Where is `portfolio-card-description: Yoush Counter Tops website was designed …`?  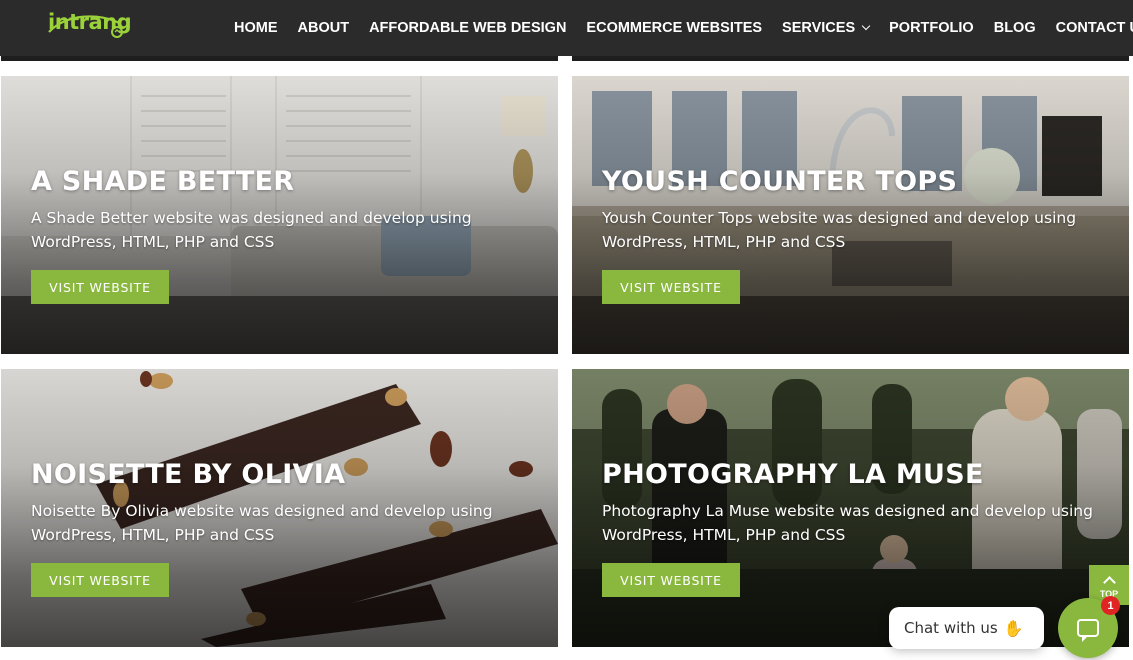 portfolio-card-description: Yoush Counter Tops website was designed … is located at coordinates (839, 230).